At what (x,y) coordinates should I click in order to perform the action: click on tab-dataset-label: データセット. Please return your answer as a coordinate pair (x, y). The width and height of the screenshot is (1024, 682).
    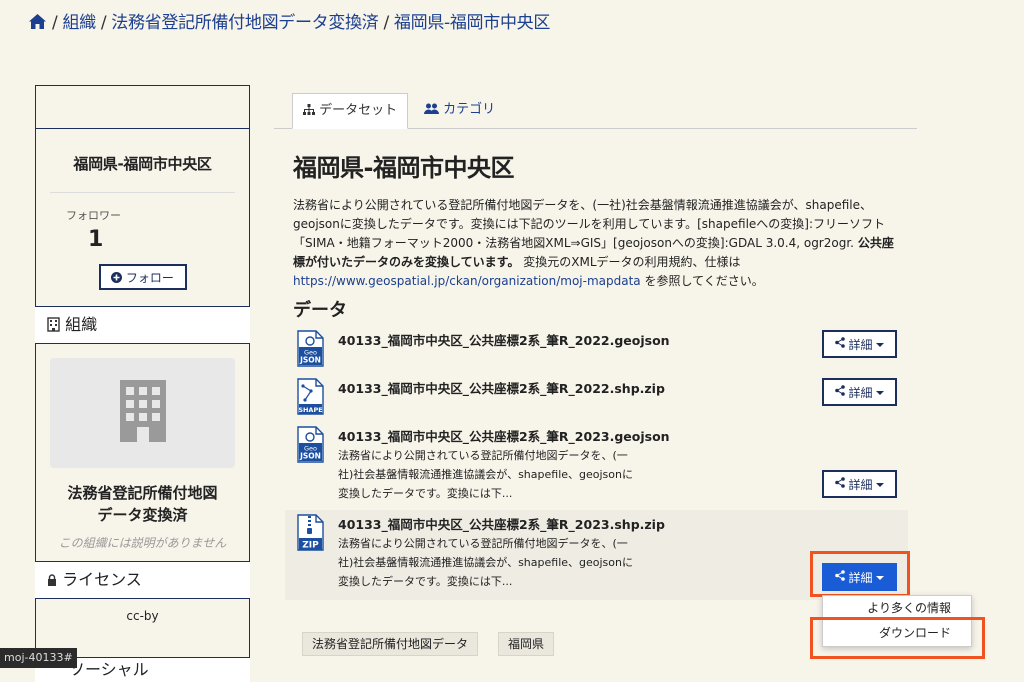
    Looking at the image, I should click on (358, 110).